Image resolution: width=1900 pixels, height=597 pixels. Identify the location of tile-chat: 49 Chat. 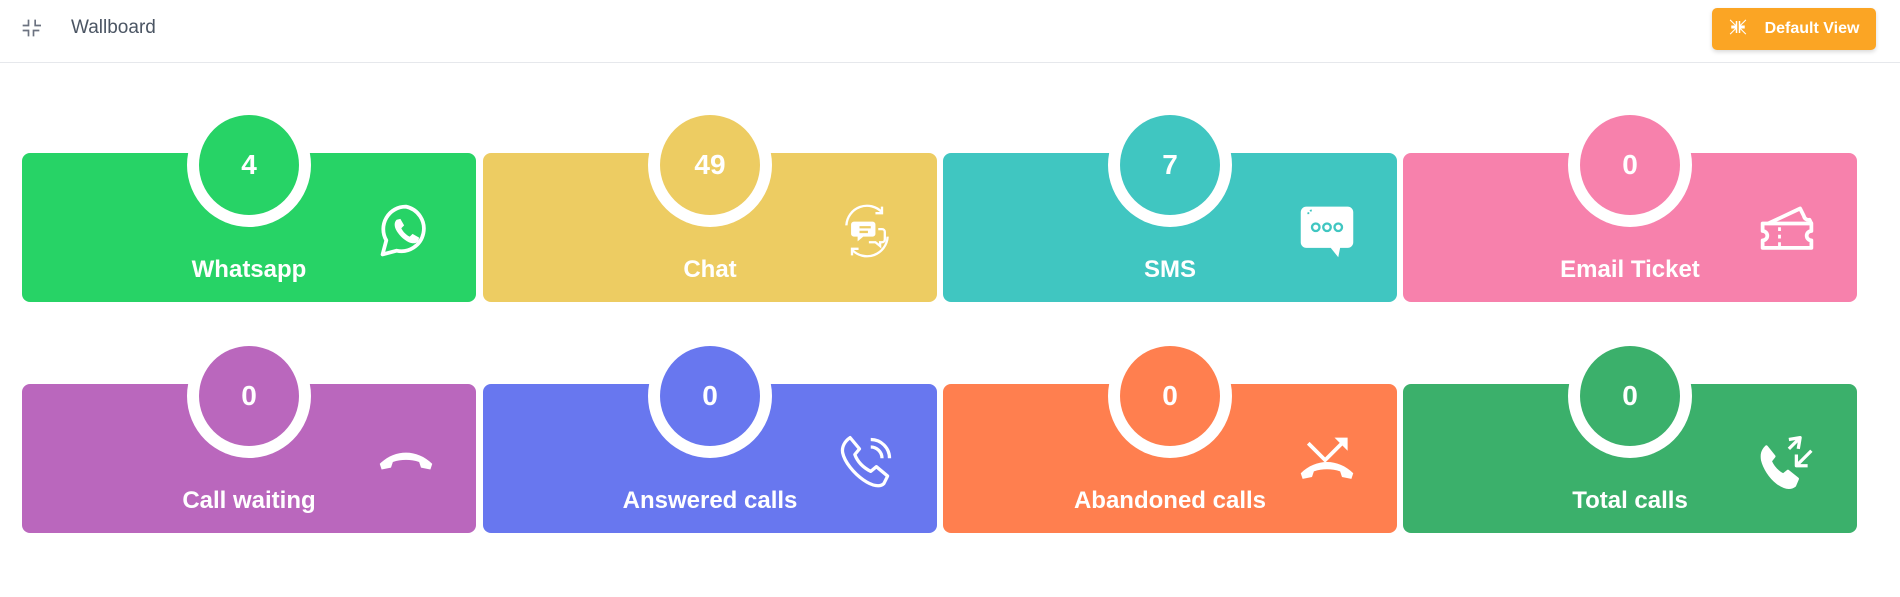
(710, 202).